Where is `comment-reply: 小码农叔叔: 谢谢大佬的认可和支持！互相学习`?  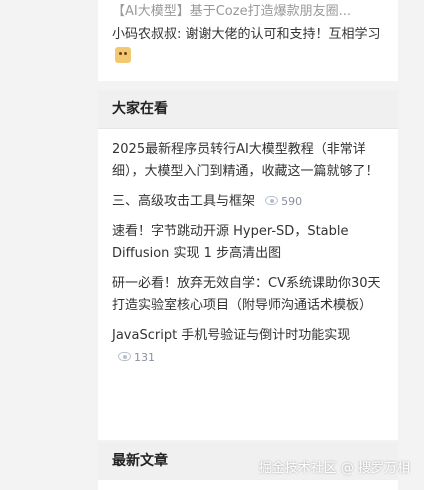
comment-reply: 小码农叔叔: 谢谢大佬的认可和支持！互相学习 is located at coordinates (248, 46).